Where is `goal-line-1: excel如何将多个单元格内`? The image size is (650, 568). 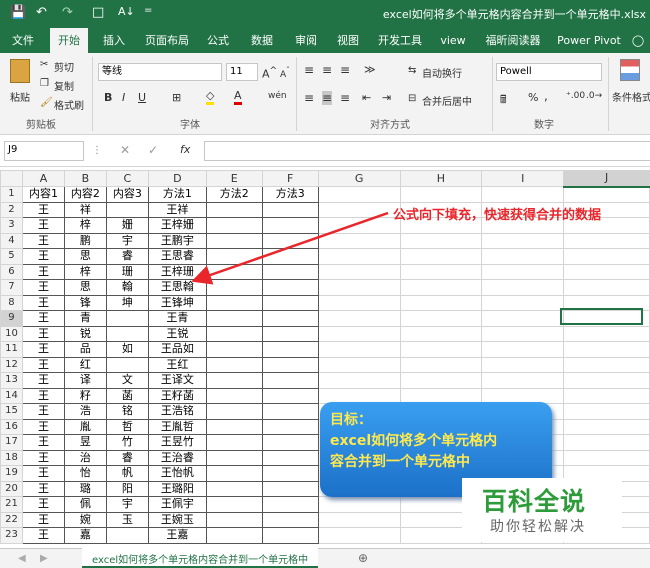 goal-line-1: excel如何将多个单元格内 is located at coordinates (414, 441).